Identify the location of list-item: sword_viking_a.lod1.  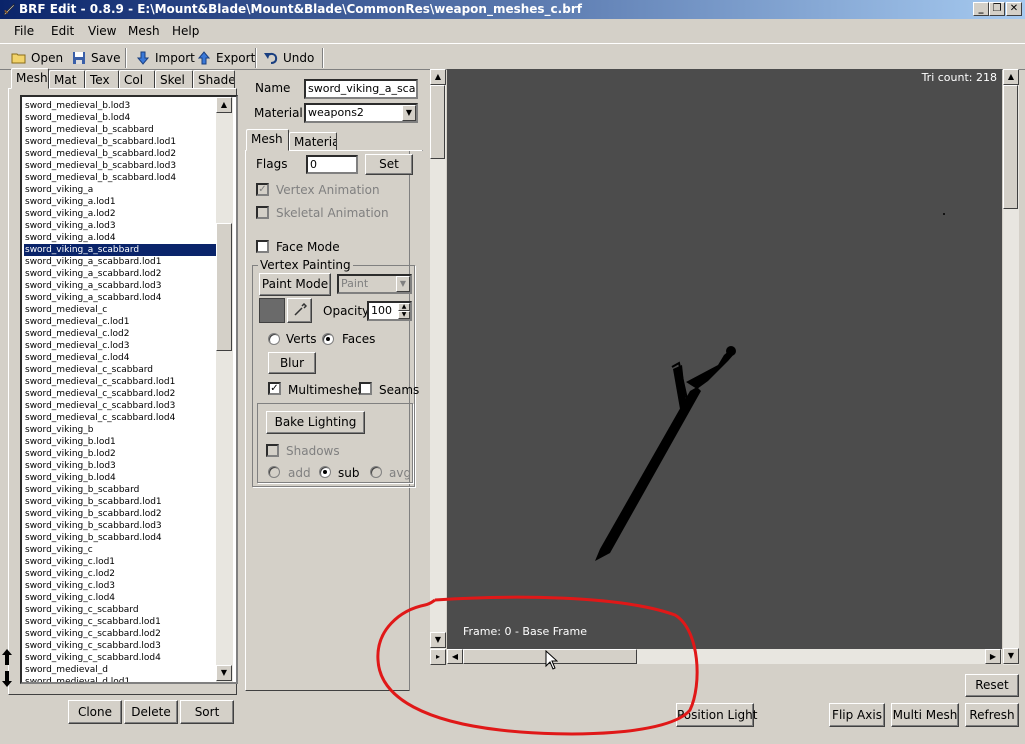
(120, 202).